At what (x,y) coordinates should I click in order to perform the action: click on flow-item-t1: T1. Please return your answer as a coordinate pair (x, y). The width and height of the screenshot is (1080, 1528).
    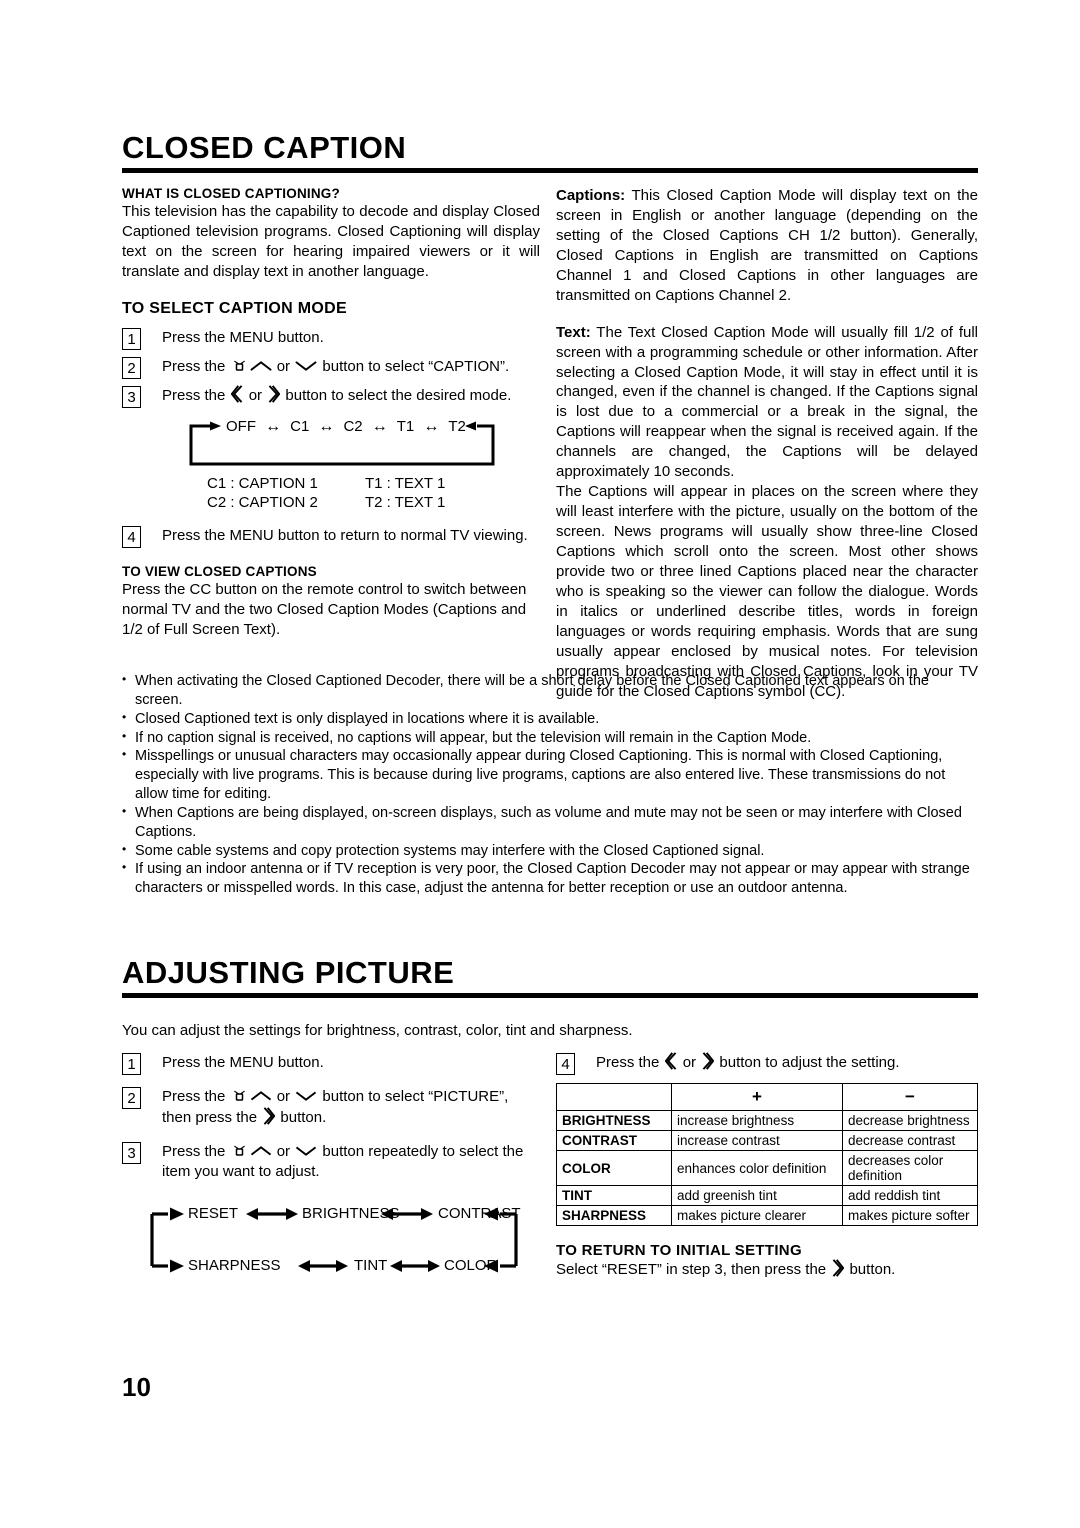
    Looking at the image, I should click on (405, 426).